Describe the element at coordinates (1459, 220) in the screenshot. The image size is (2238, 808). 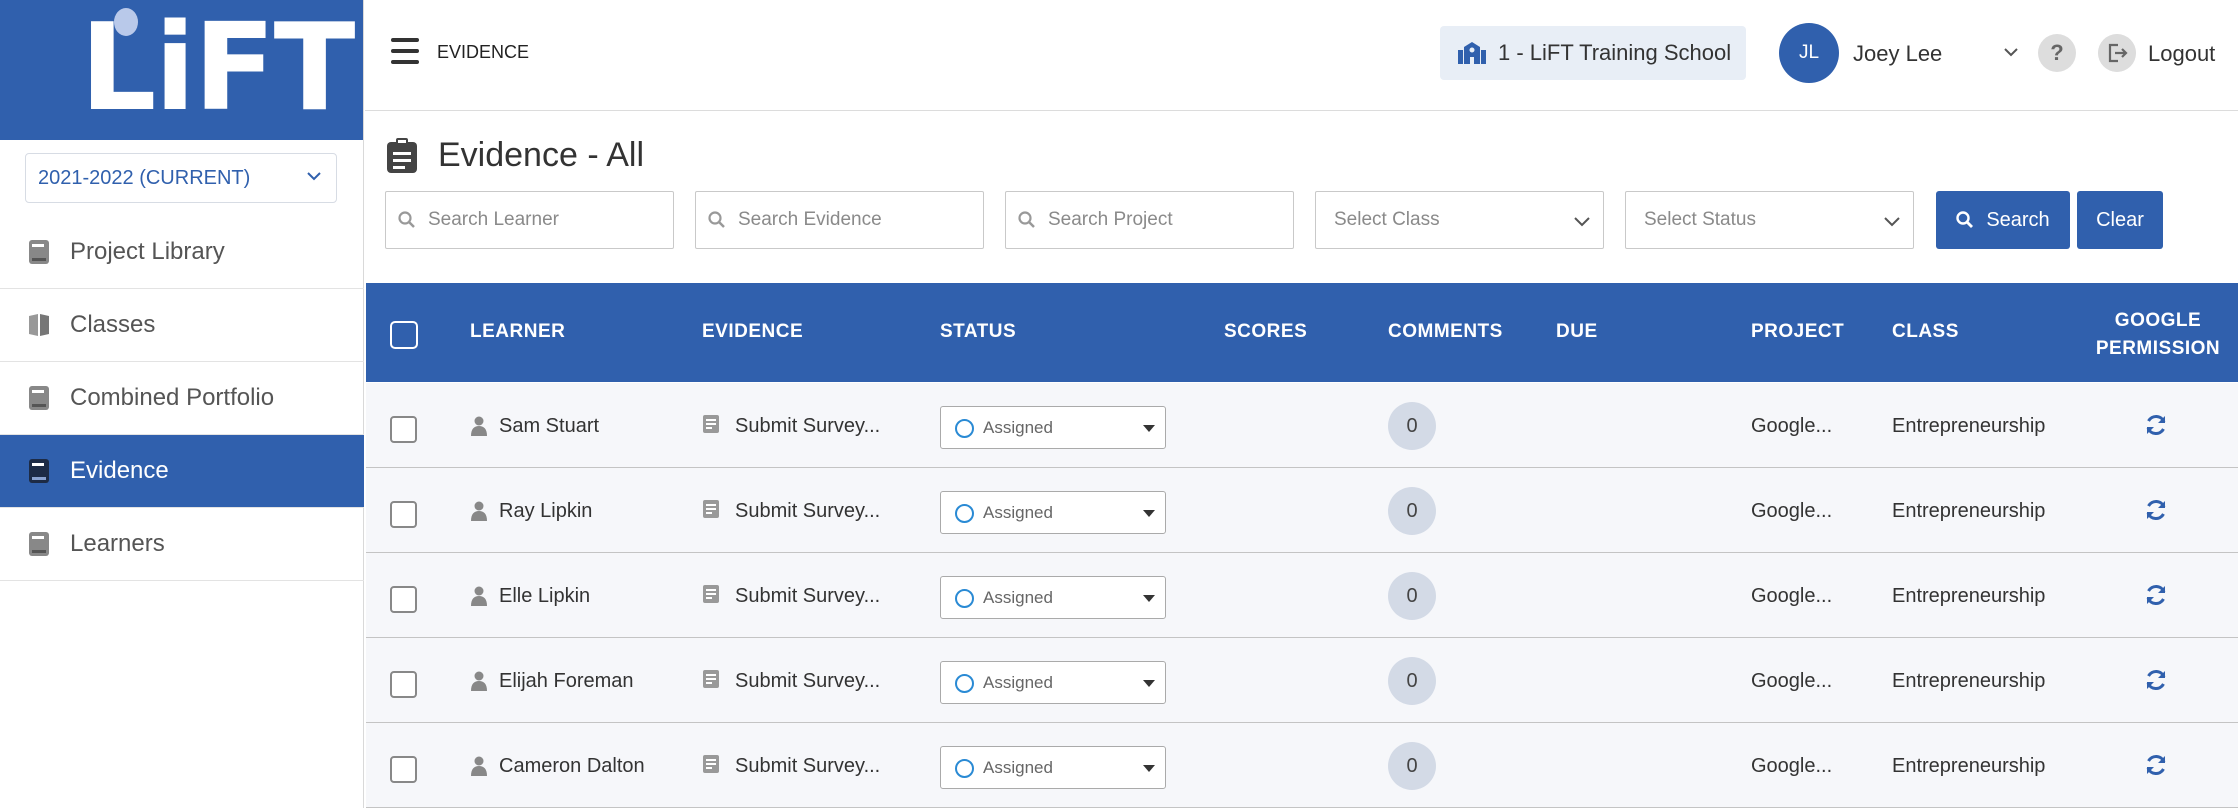
I see `select-class-dropdown: Select Class` at that location.